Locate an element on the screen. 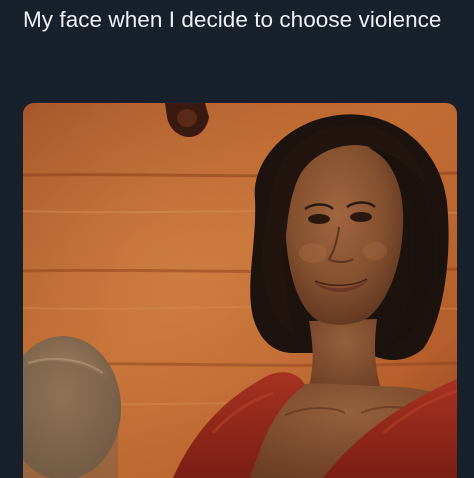 The height and width of the screenshot is (478, 474). post-caption: My face when I decide to choose violence is located at coordinates (232, 19).